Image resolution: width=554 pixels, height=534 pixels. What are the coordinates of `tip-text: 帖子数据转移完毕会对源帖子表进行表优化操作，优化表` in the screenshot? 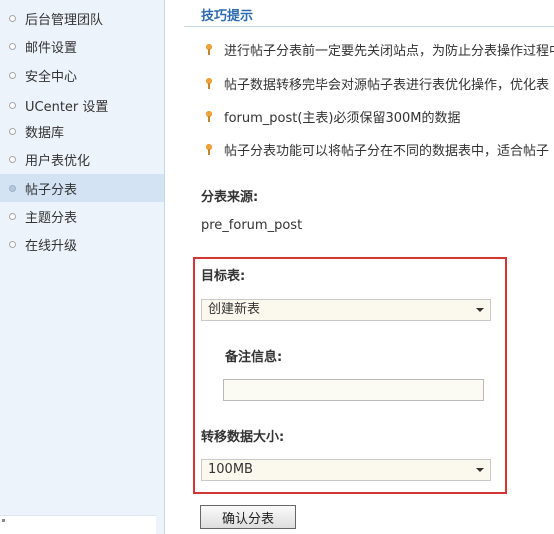 It's located at (387, 85).